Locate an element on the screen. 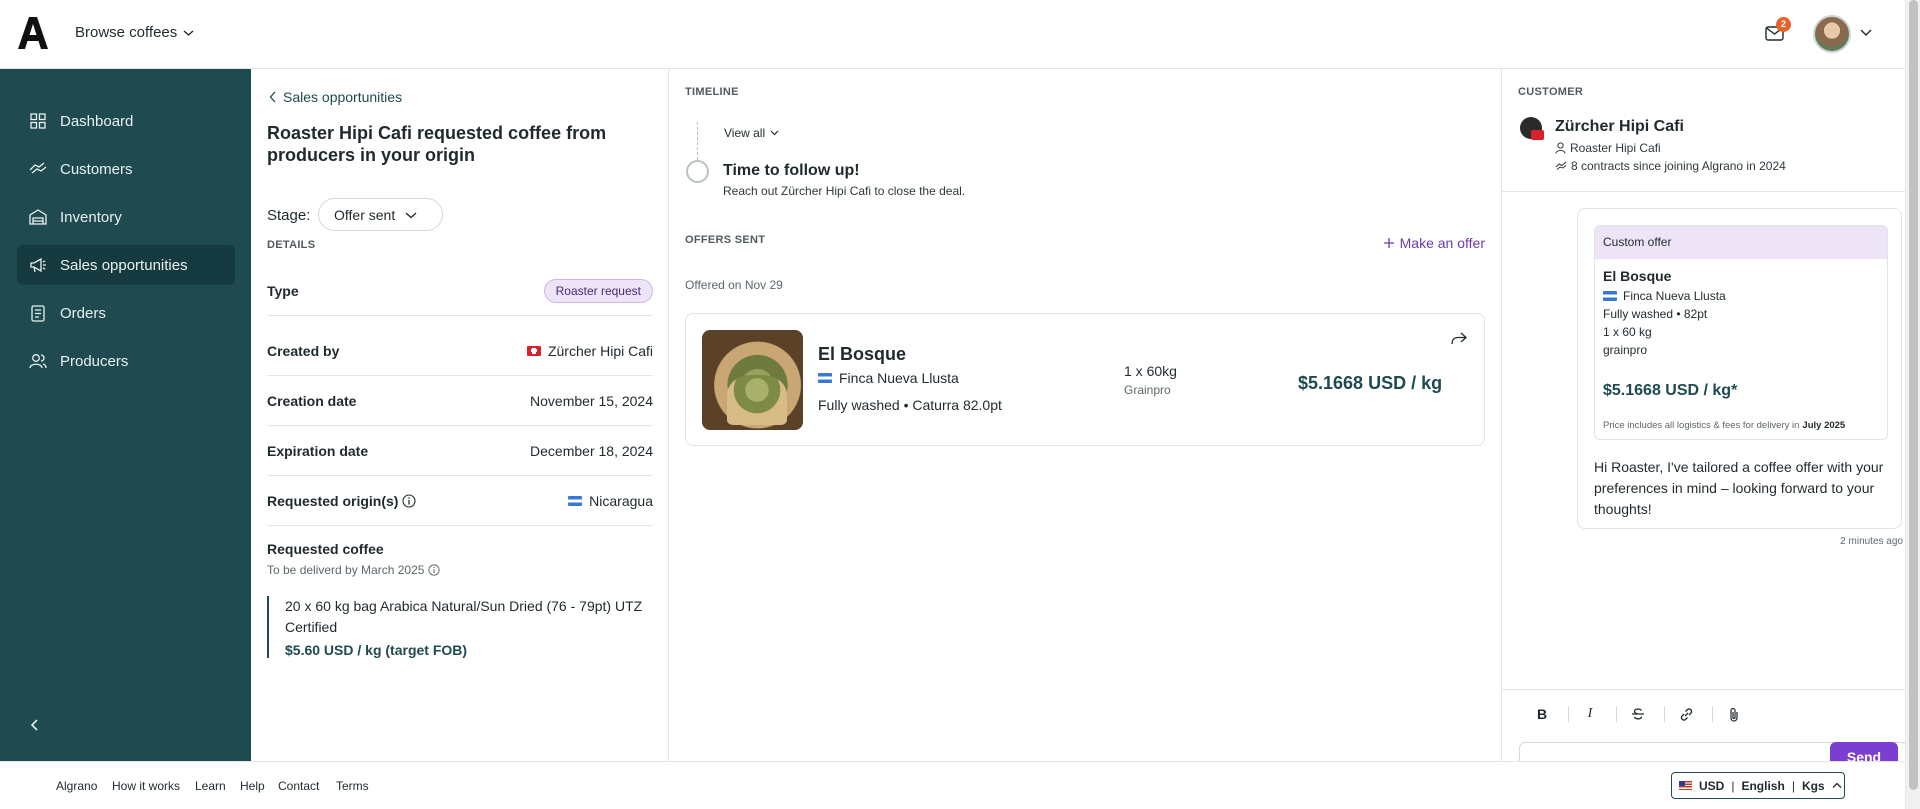  warehouse-icon is located at coordinates (38, 217).